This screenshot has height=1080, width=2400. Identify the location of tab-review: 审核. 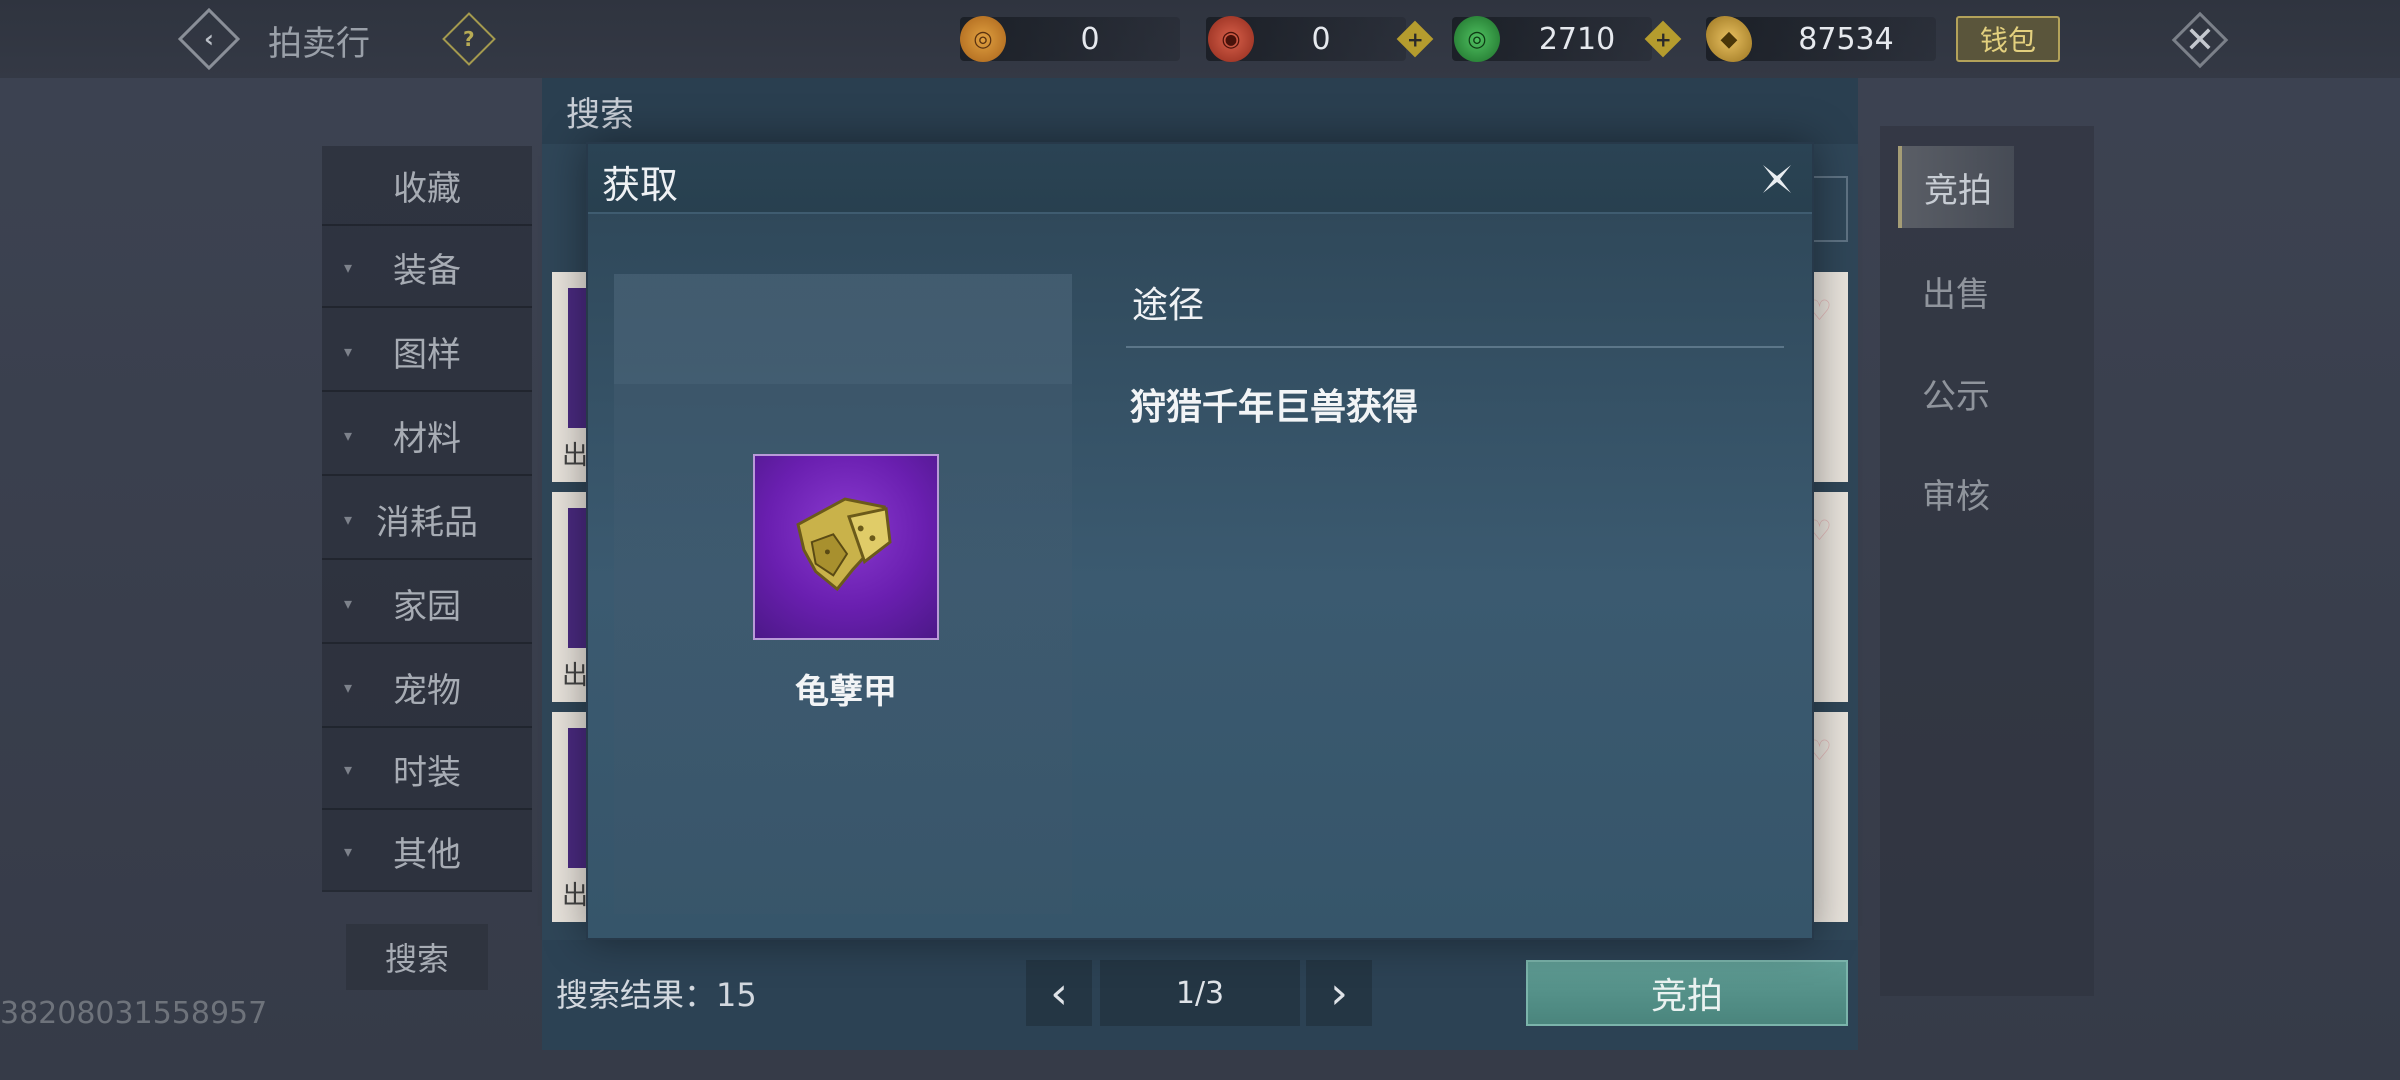
(1956, 493).